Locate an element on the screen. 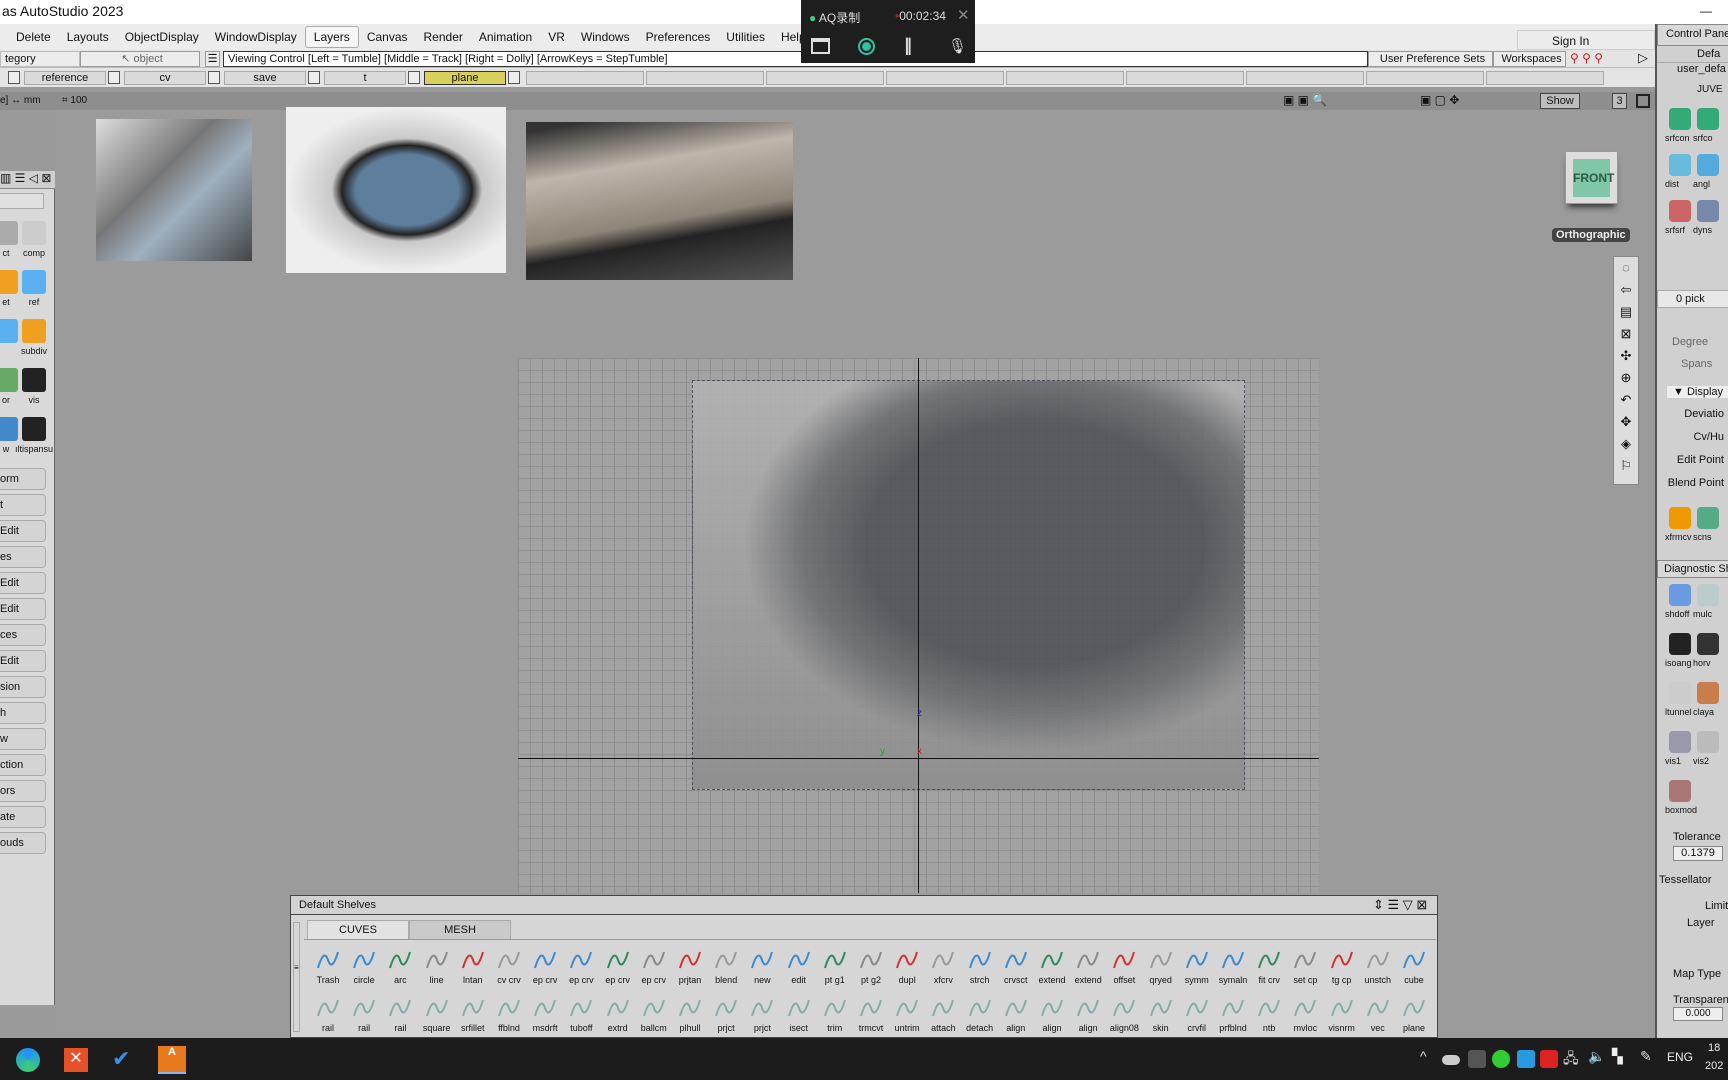 The width and height of the screenshot is (1728, 1080). palette-section-1: t is located at coordinates (23, 505).